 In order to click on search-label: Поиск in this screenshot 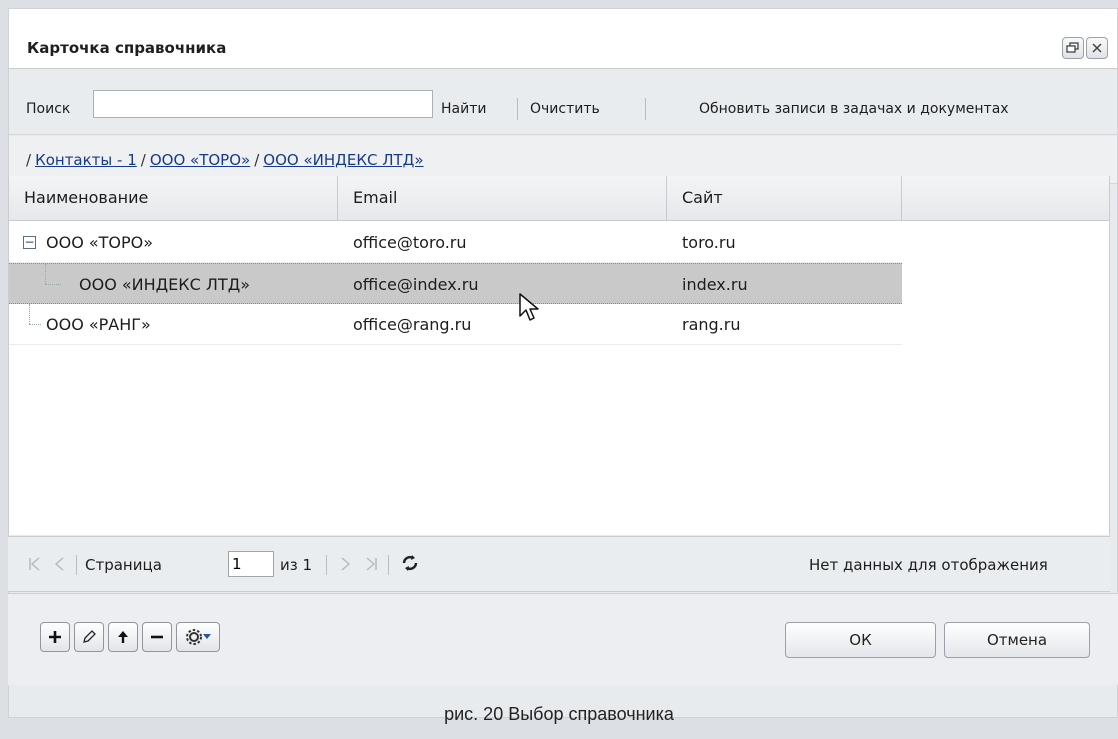, I will do `click(48, 109)`.